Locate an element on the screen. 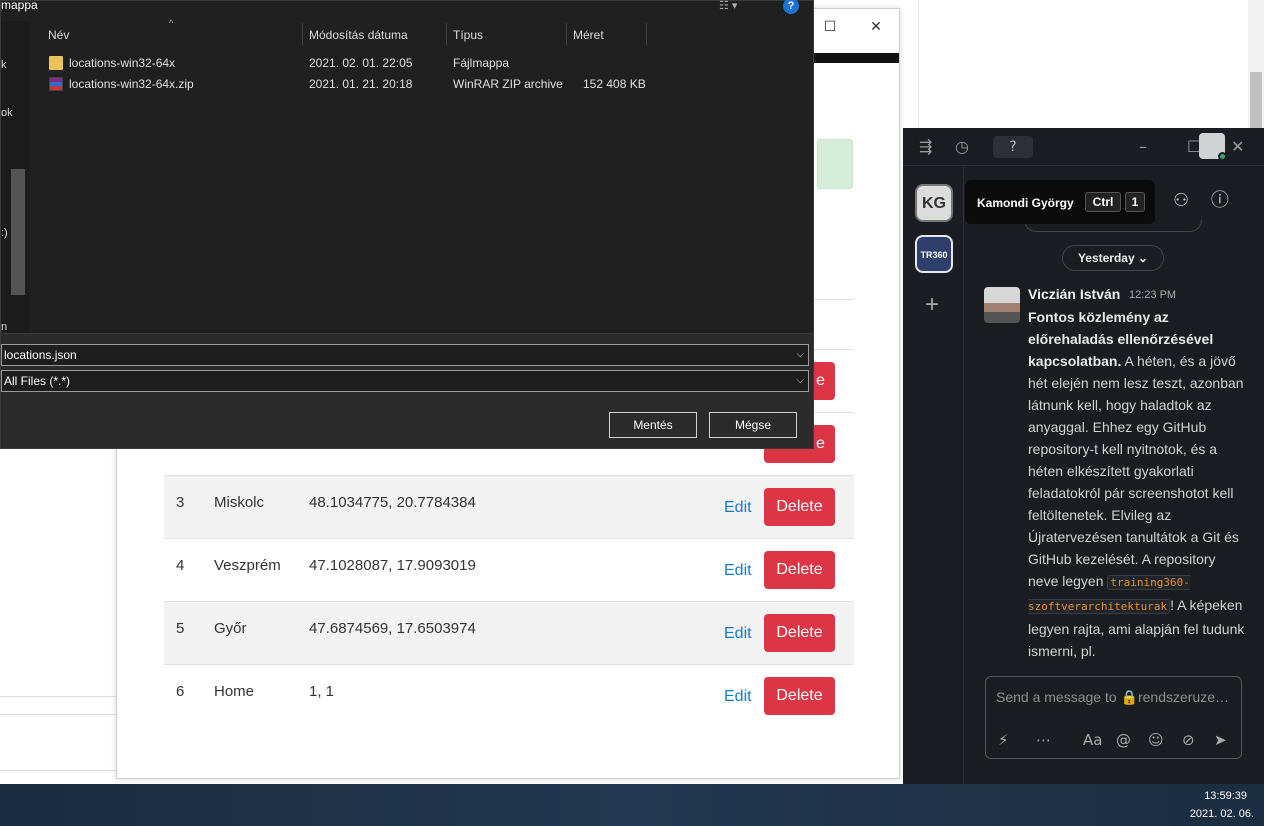 The image size is (1264, 826). history-icon: ◷ is located at coordinates (962, 146).